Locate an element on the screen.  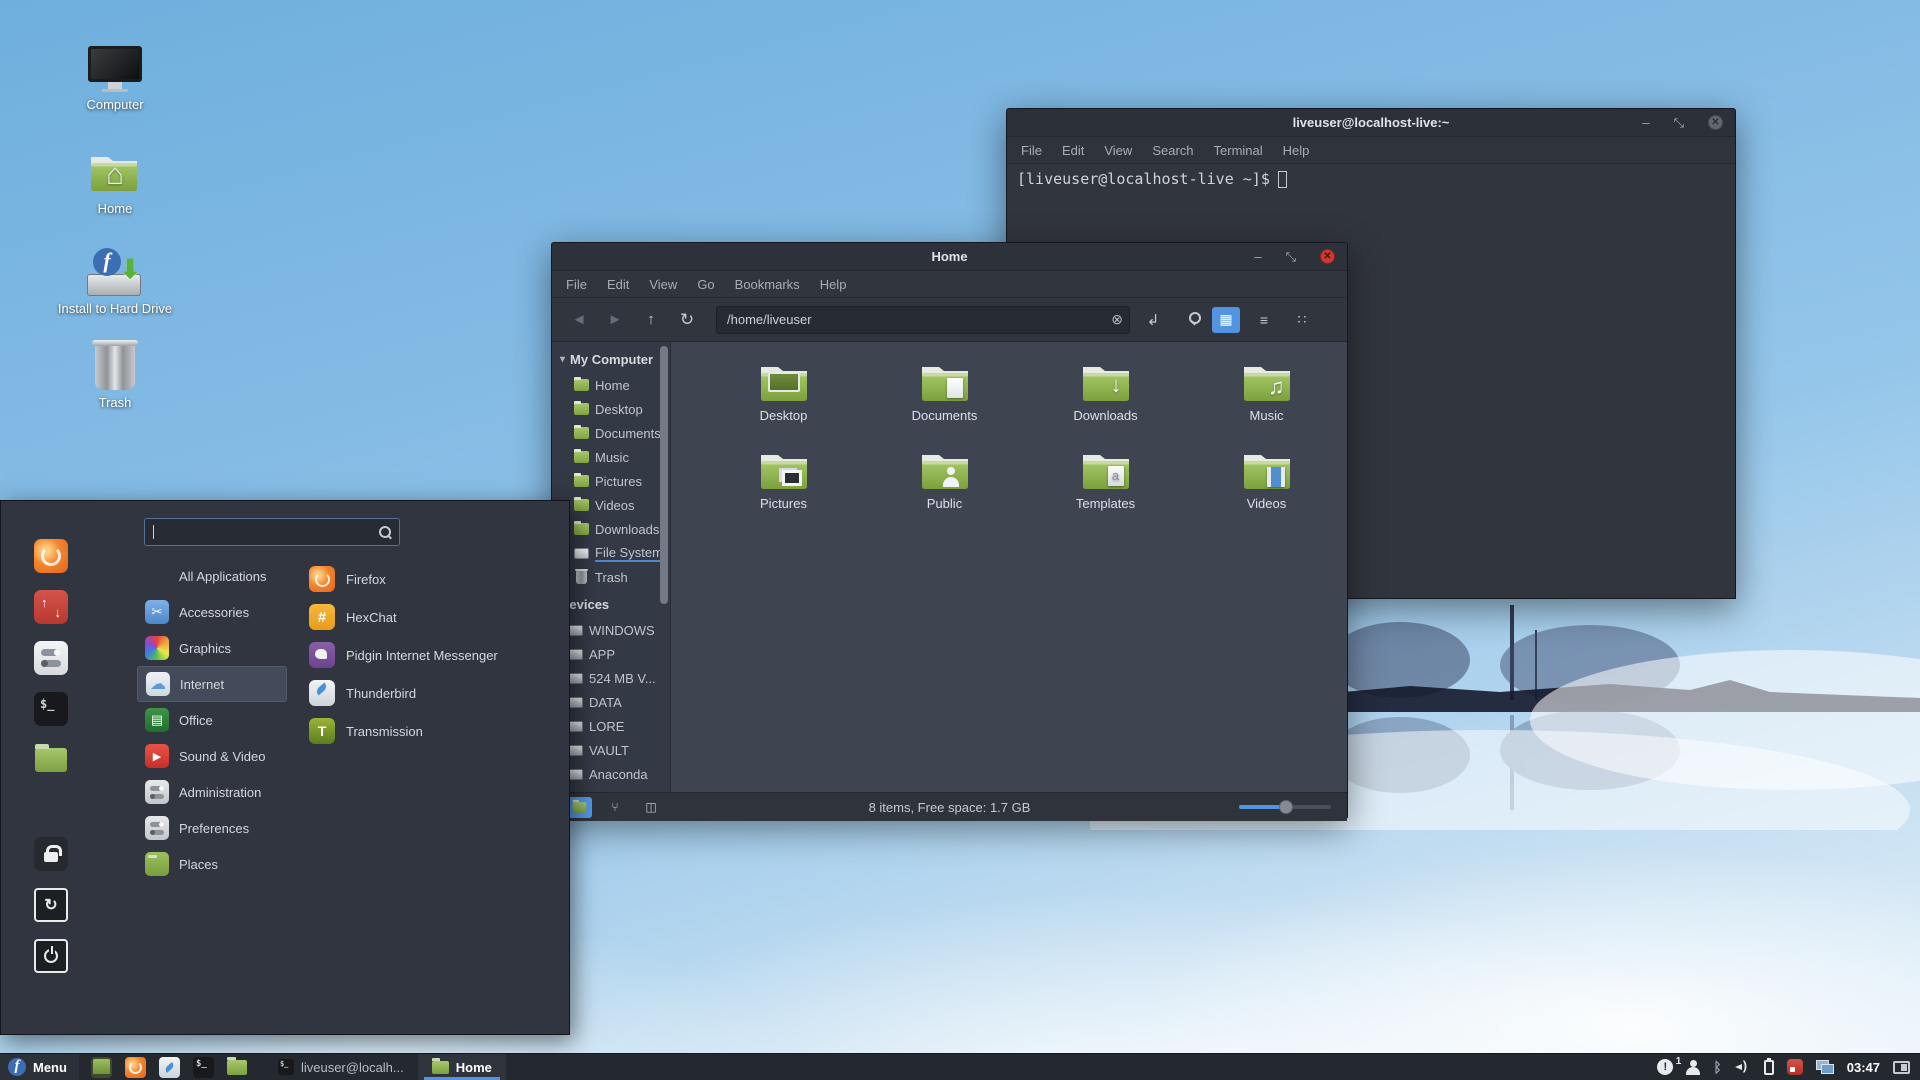
app-thunderbird: Thunderbird is located at coordinates (434, 693).